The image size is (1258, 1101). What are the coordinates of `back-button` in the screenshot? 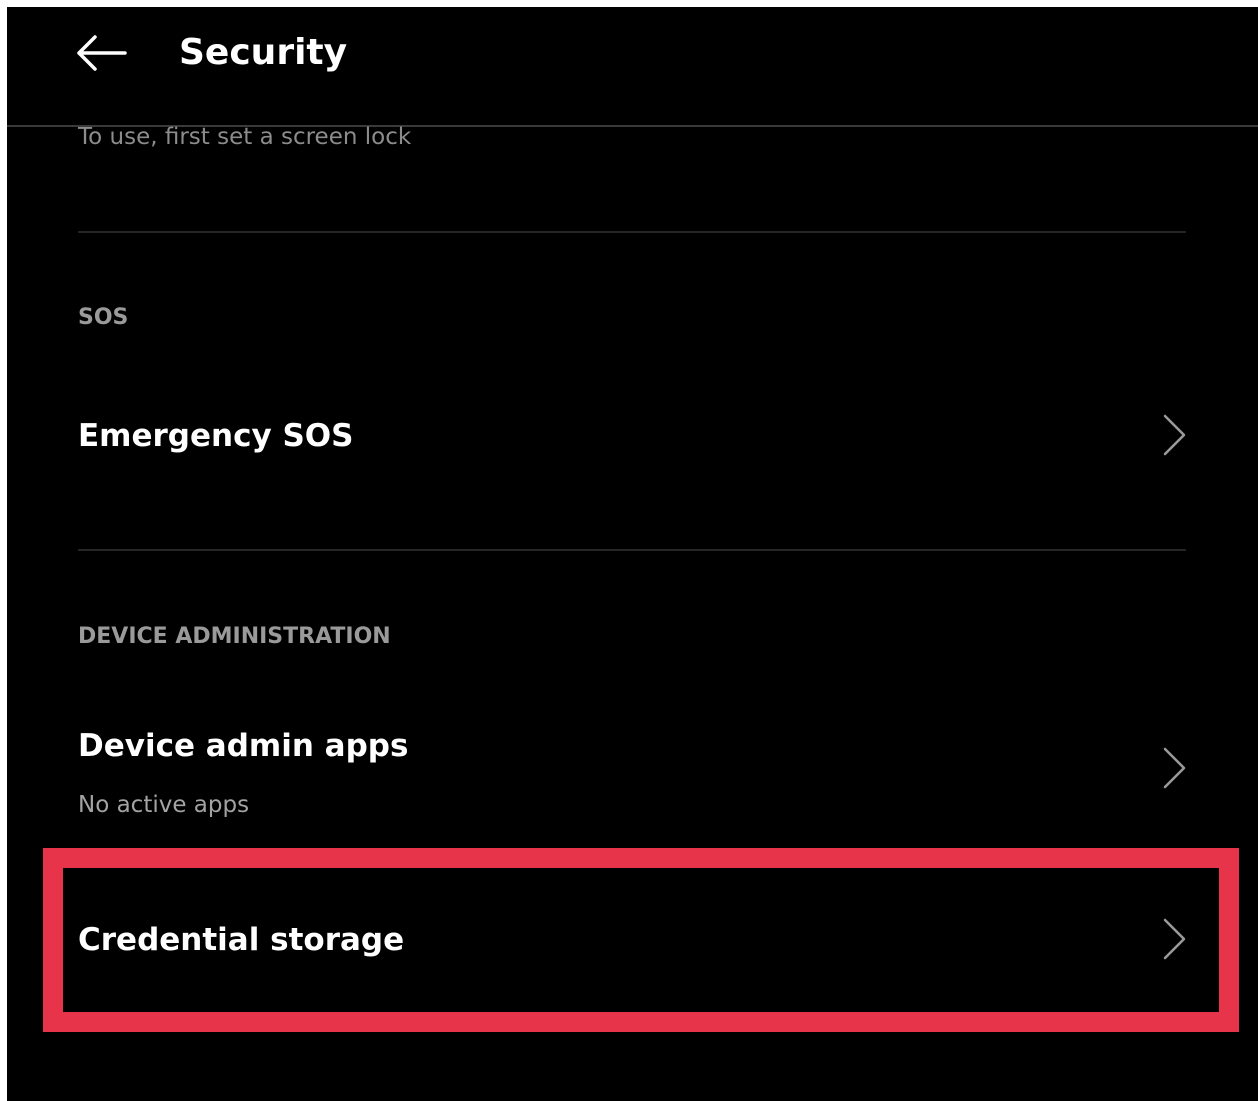 It's located at (102, 53).